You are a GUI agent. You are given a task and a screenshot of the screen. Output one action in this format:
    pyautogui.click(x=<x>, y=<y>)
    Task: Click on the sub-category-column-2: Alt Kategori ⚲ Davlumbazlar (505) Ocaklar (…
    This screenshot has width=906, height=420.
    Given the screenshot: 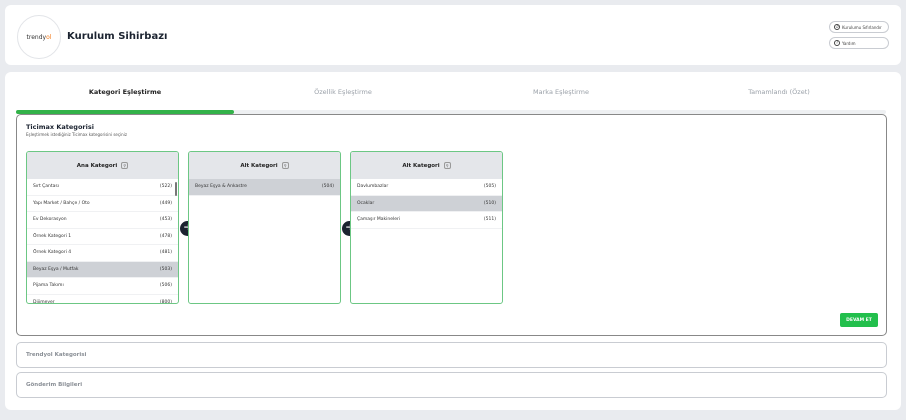 What is the action you would take?
    pyautogui.click(x=426, y=227)
    